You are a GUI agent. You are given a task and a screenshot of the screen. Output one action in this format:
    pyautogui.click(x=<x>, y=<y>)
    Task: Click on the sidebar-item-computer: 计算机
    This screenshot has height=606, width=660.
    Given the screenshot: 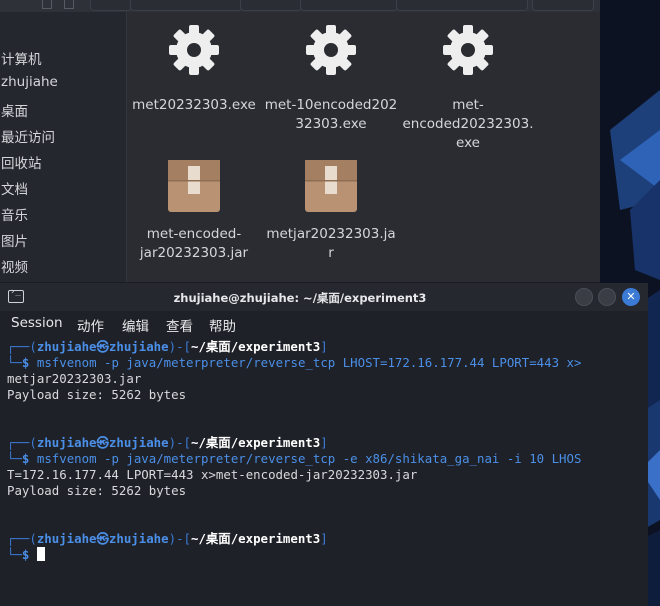 What is the action you would take?
    pyautogui.click(x=21, y=58)
    